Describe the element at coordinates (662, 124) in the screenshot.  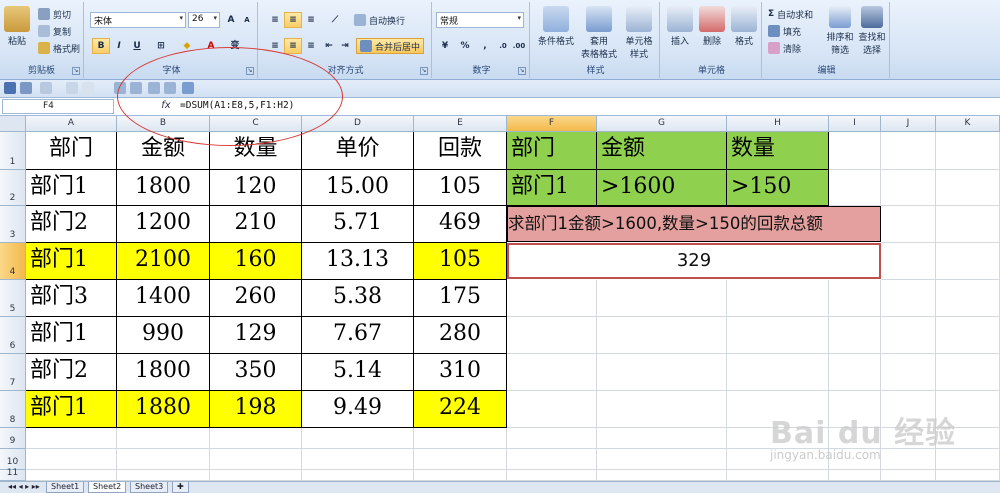
I see `column-header-g: G` at that location.